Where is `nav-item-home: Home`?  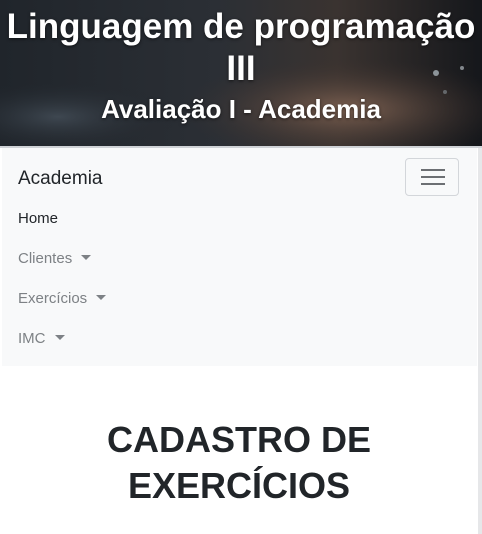 nav-item-home: Home is located at coordinates (38, 218).